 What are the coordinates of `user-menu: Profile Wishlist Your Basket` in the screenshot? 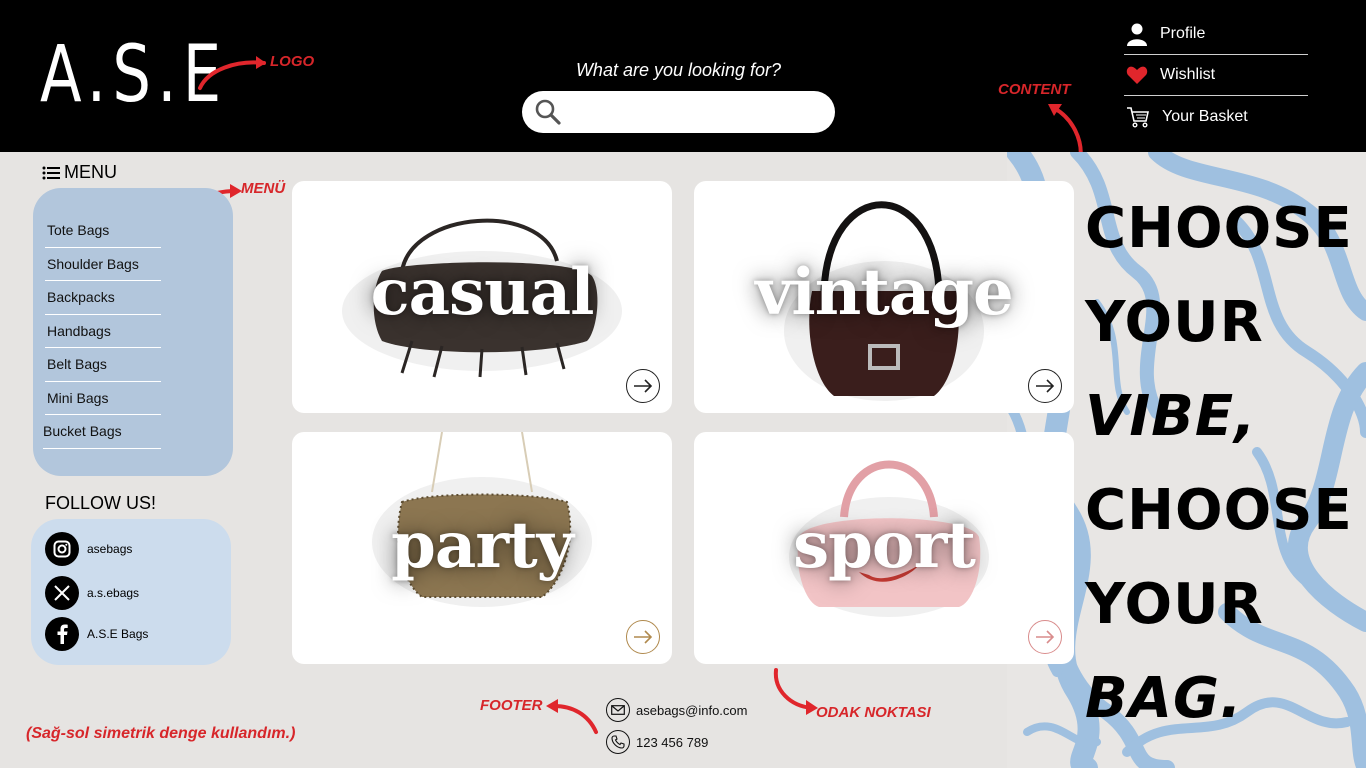 It's located at (1216, 75).